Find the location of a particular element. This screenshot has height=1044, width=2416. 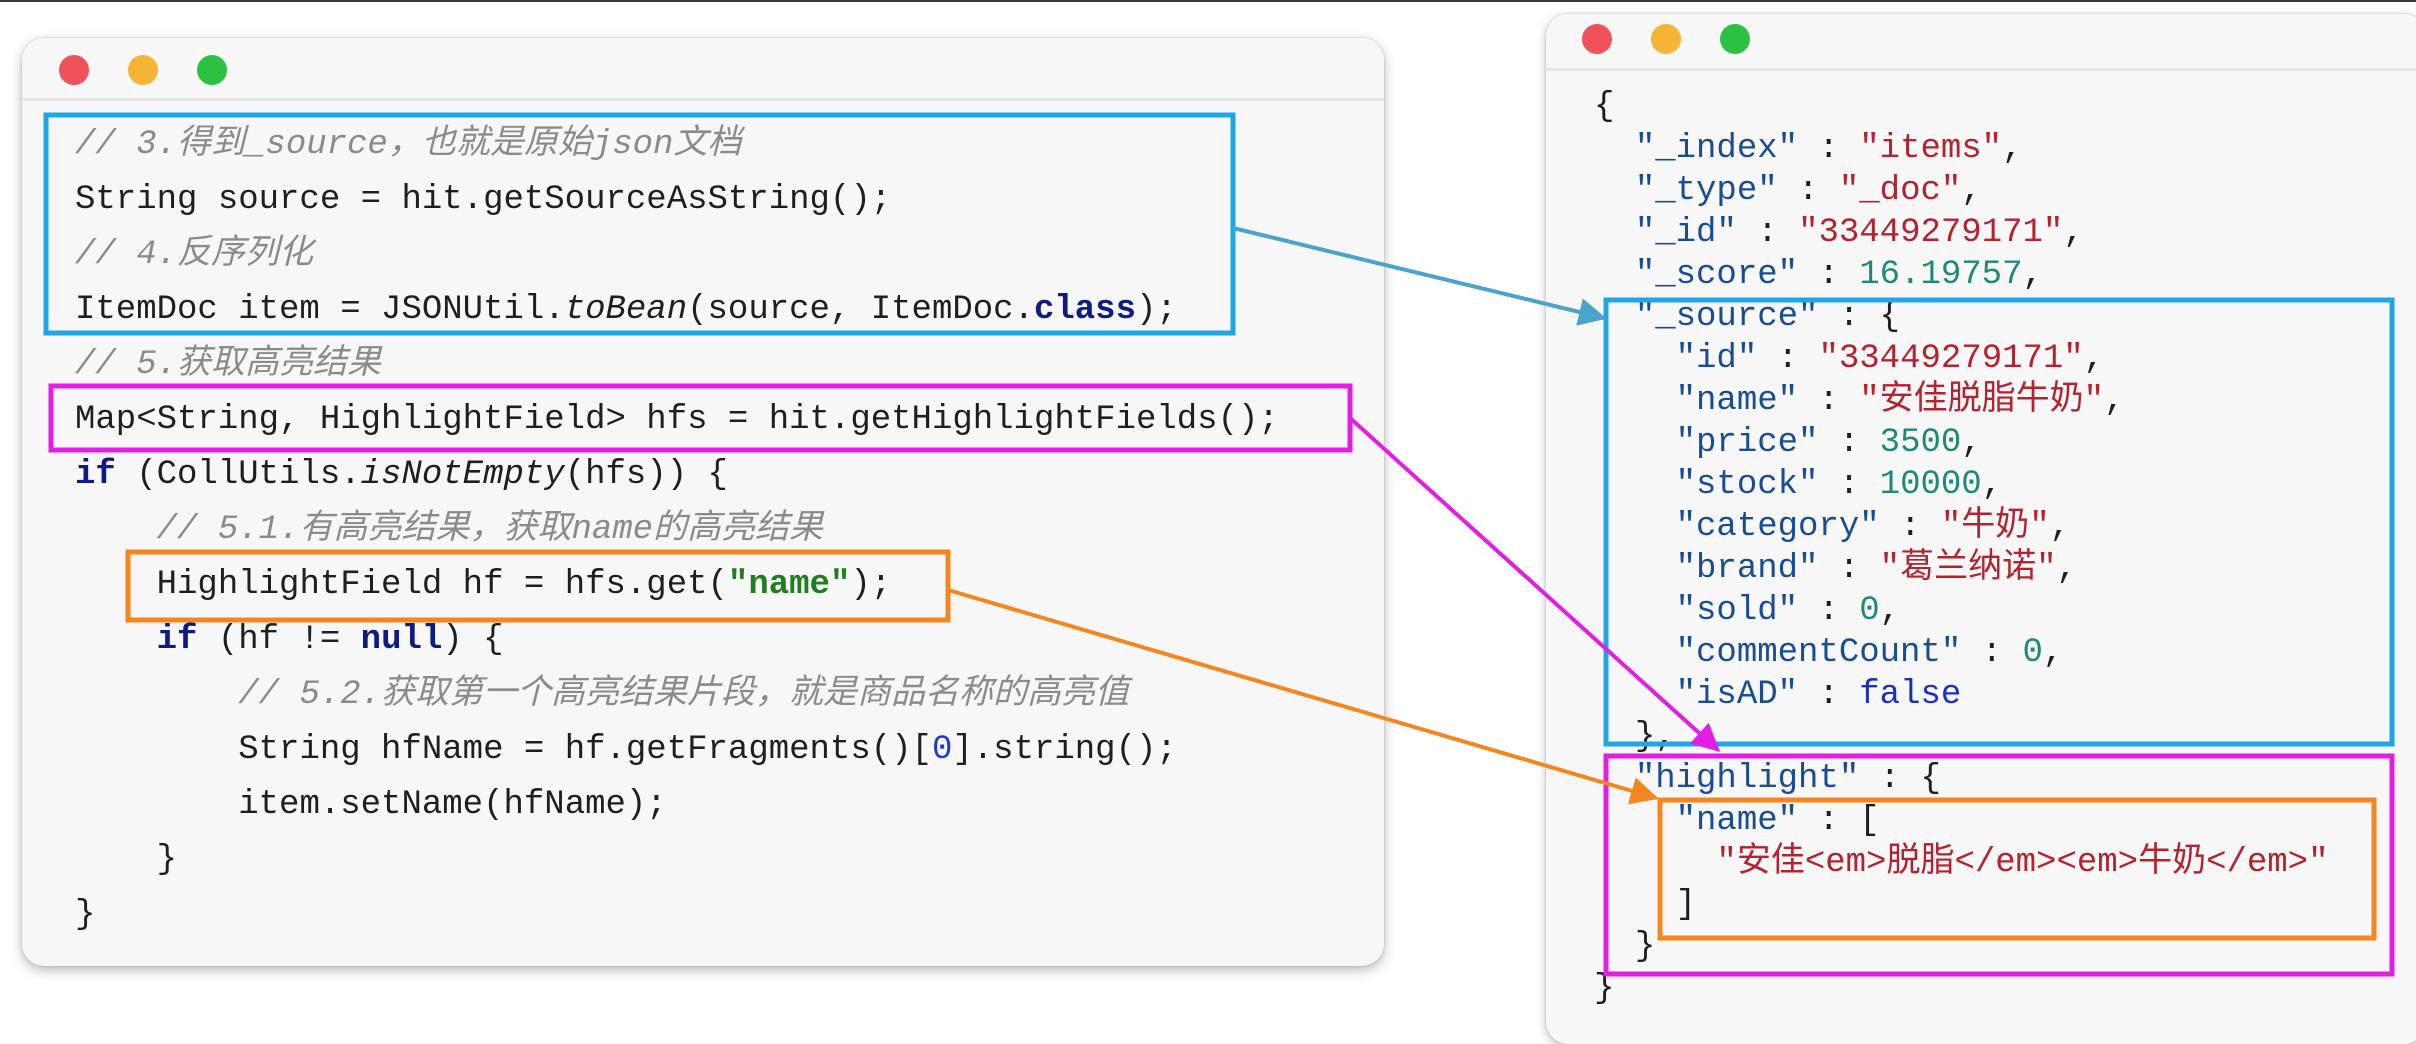

json-highlight-name: "name" : [ is located at coordinates (1777, 821).